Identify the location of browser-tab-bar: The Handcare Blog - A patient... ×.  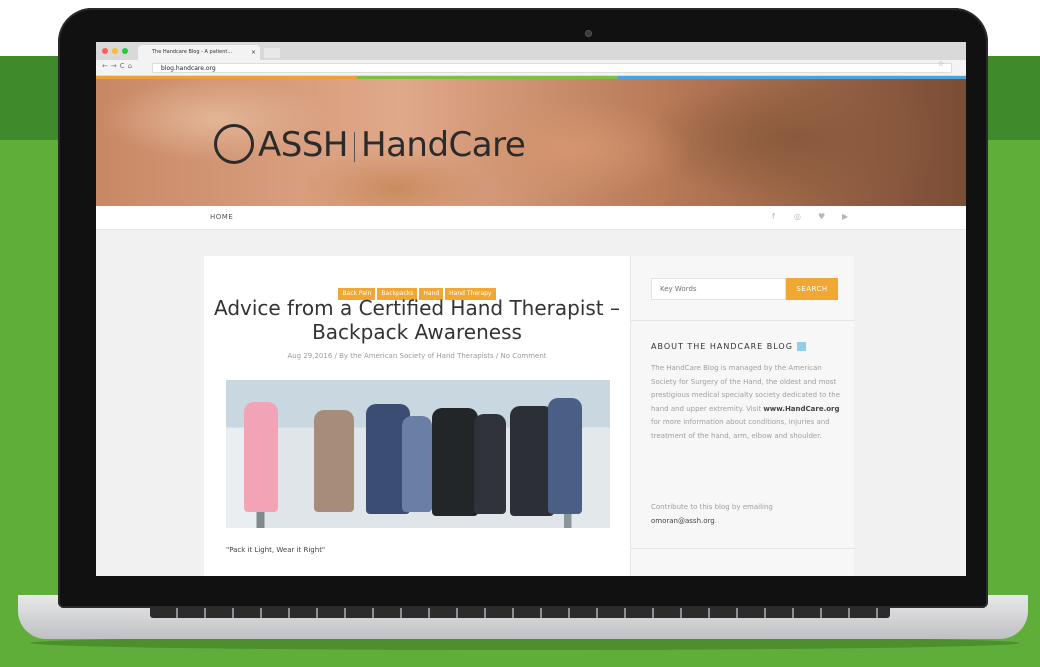
(531, 51).